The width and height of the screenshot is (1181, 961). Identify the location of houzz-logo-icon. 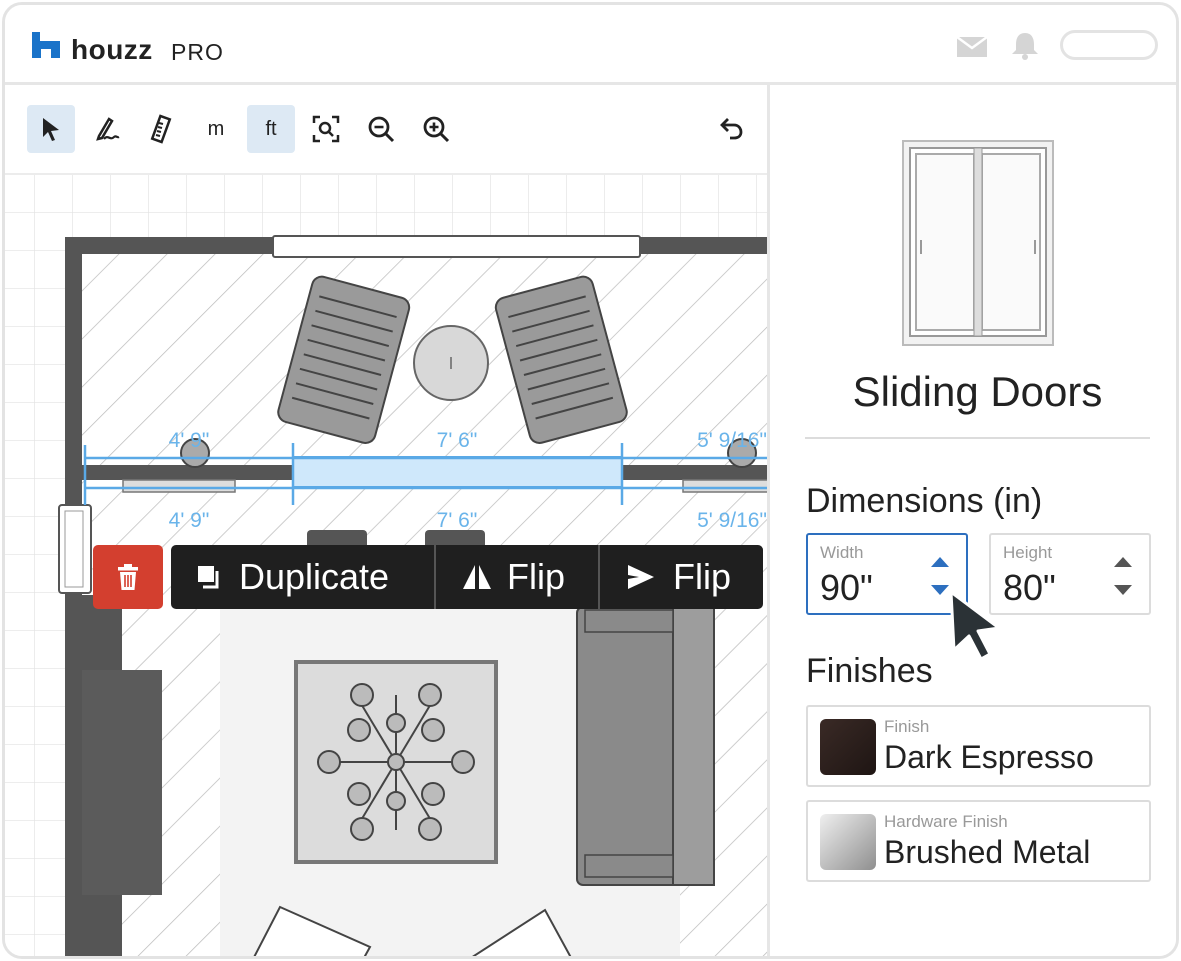
(46, 45).